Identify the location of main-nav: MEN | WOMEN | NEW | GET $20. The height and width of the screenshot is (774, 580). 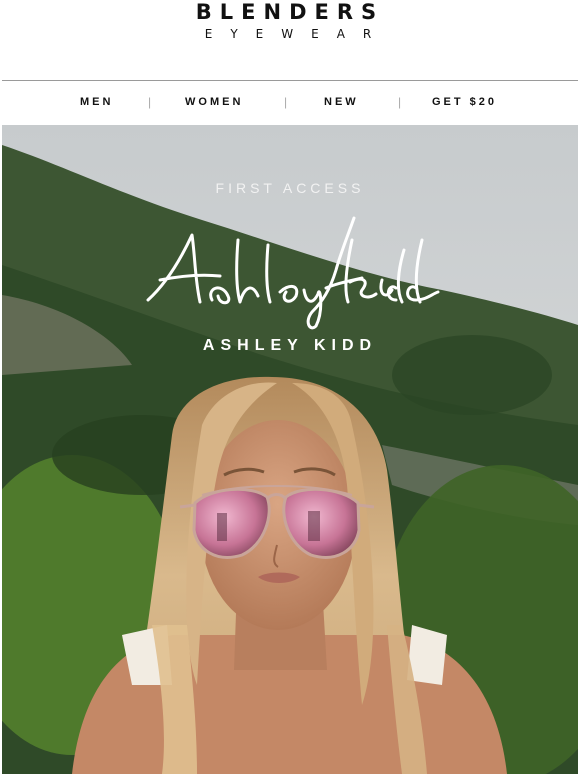
(290, 103).